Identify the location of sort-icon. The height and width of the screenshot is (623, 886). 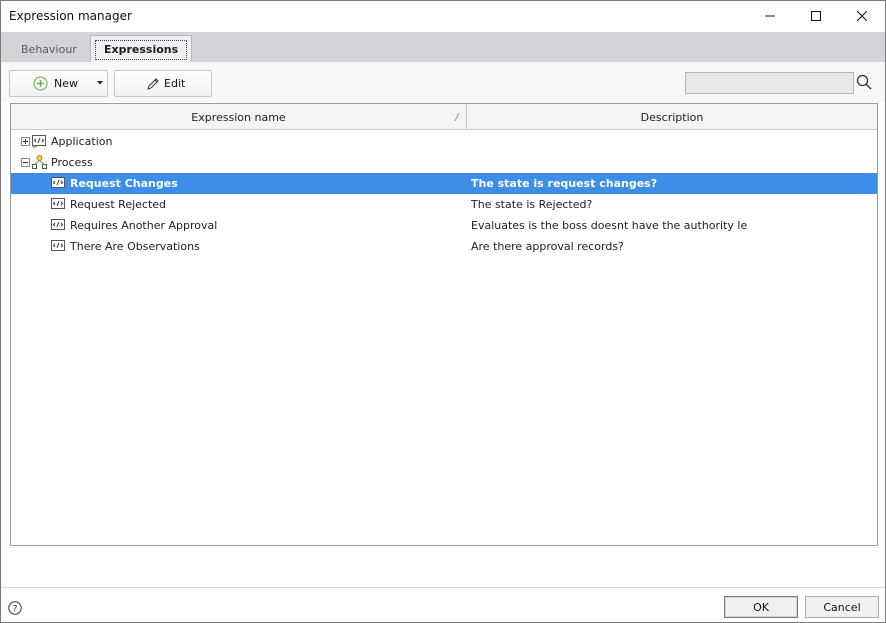
(457, 117).